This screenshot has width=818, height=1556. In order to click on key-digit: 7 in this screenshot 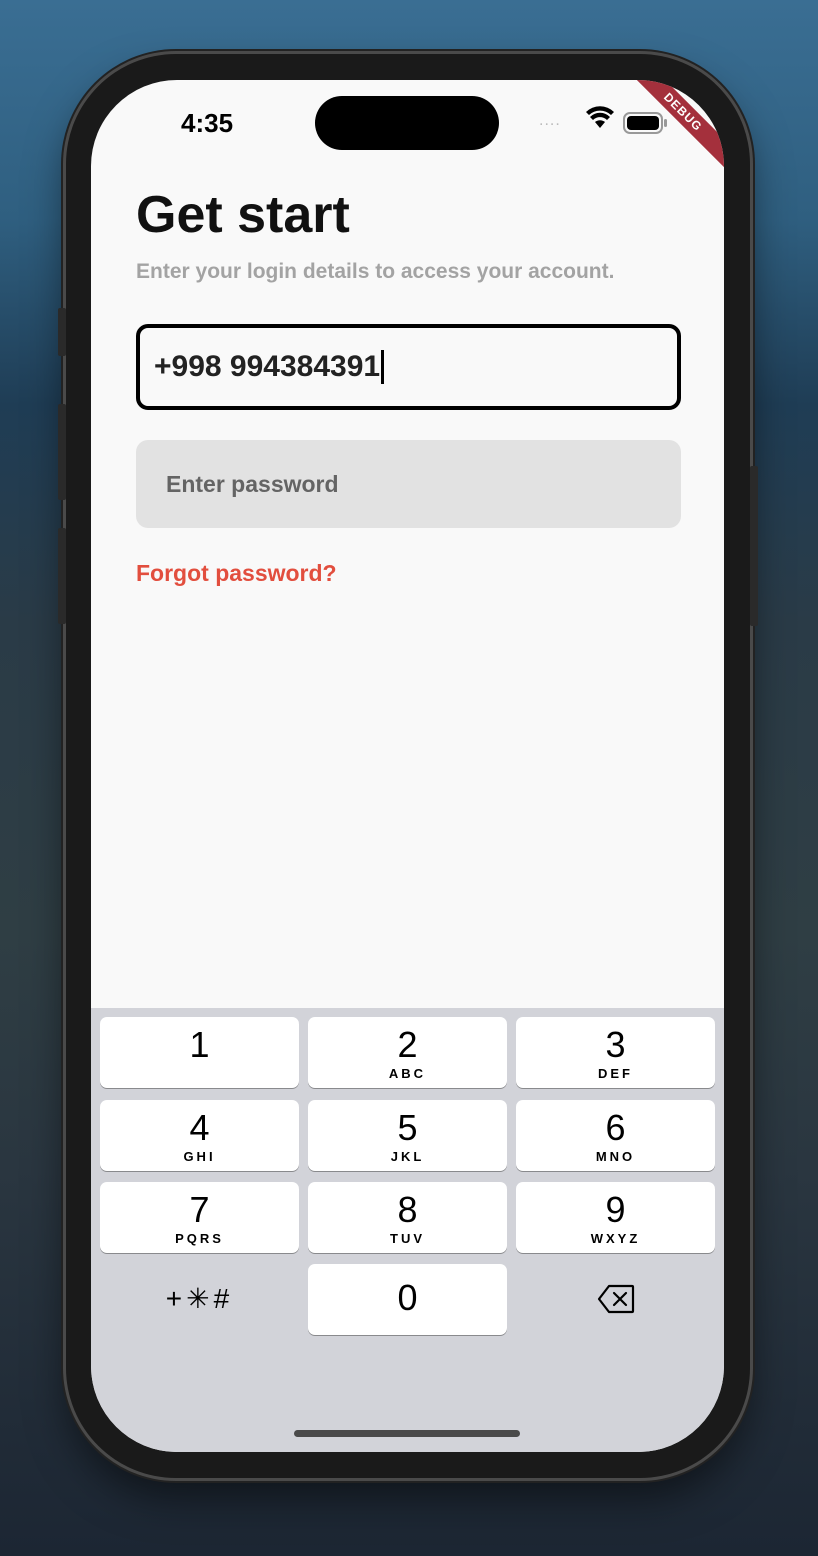, I will do `click(199, 1209)`.